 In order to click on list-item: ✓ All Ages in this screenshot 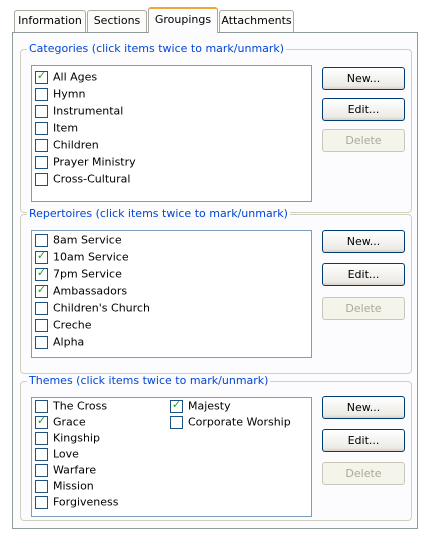, I will do `click(66, 77)`.